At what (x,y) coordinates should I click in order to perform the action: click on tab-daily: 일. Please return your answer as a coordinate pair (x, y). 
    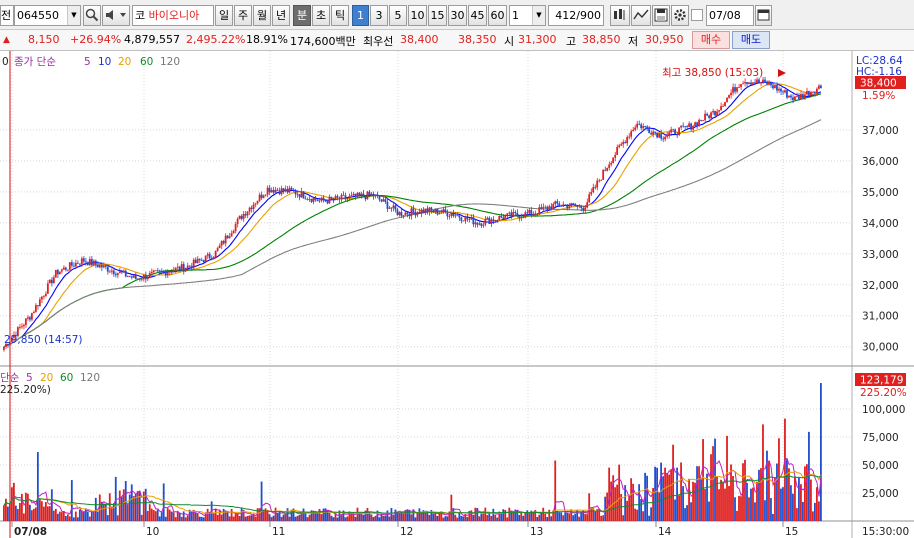
    Looking at the image, I should click on (224, 15).